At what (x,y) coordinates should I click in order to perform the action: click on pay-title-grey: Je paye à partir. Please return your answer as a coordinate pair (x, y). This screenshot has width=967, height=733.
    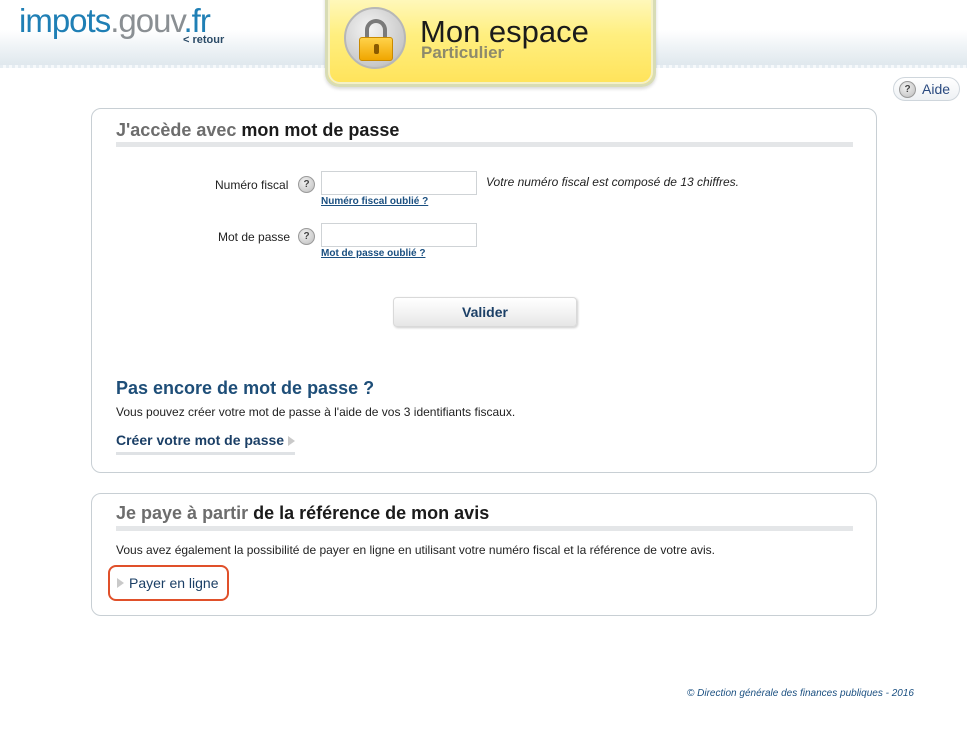
    Looking at the image, I should click on (182, 513).